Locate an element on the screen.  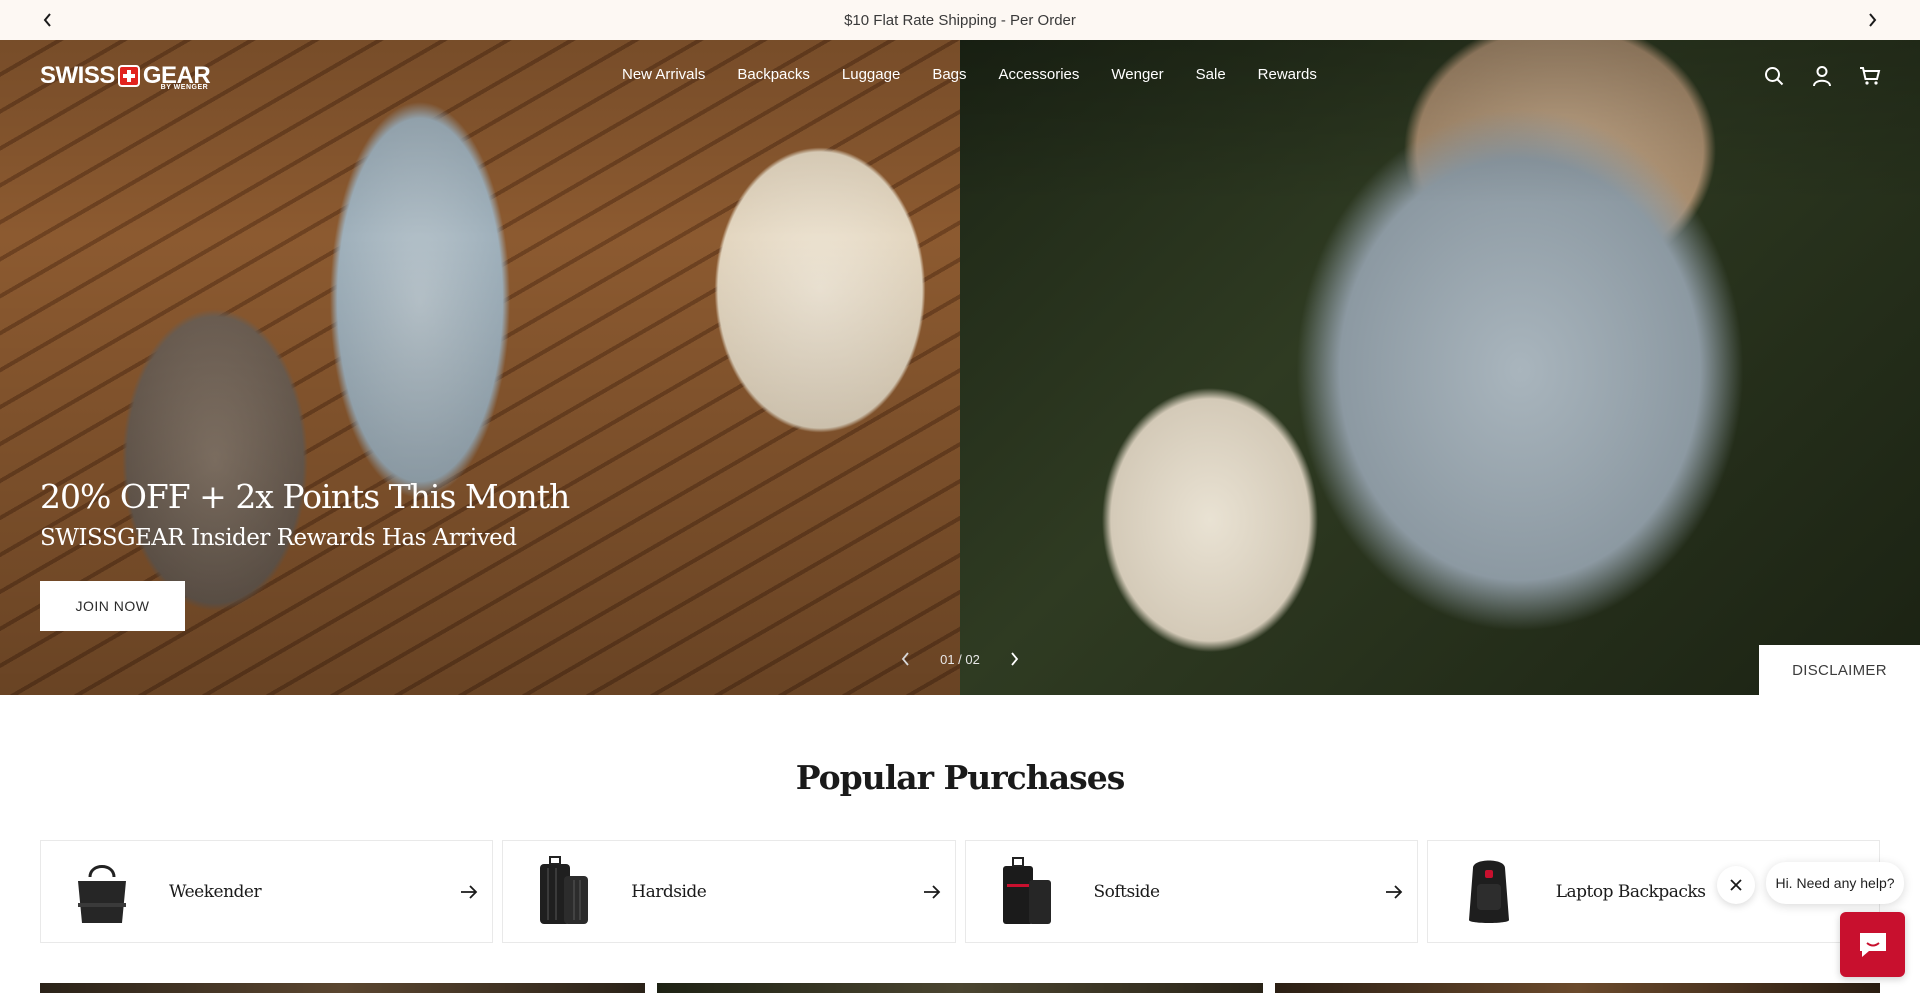
hero-pager-count: 01 / 02 is located at coordinates (960, 659).